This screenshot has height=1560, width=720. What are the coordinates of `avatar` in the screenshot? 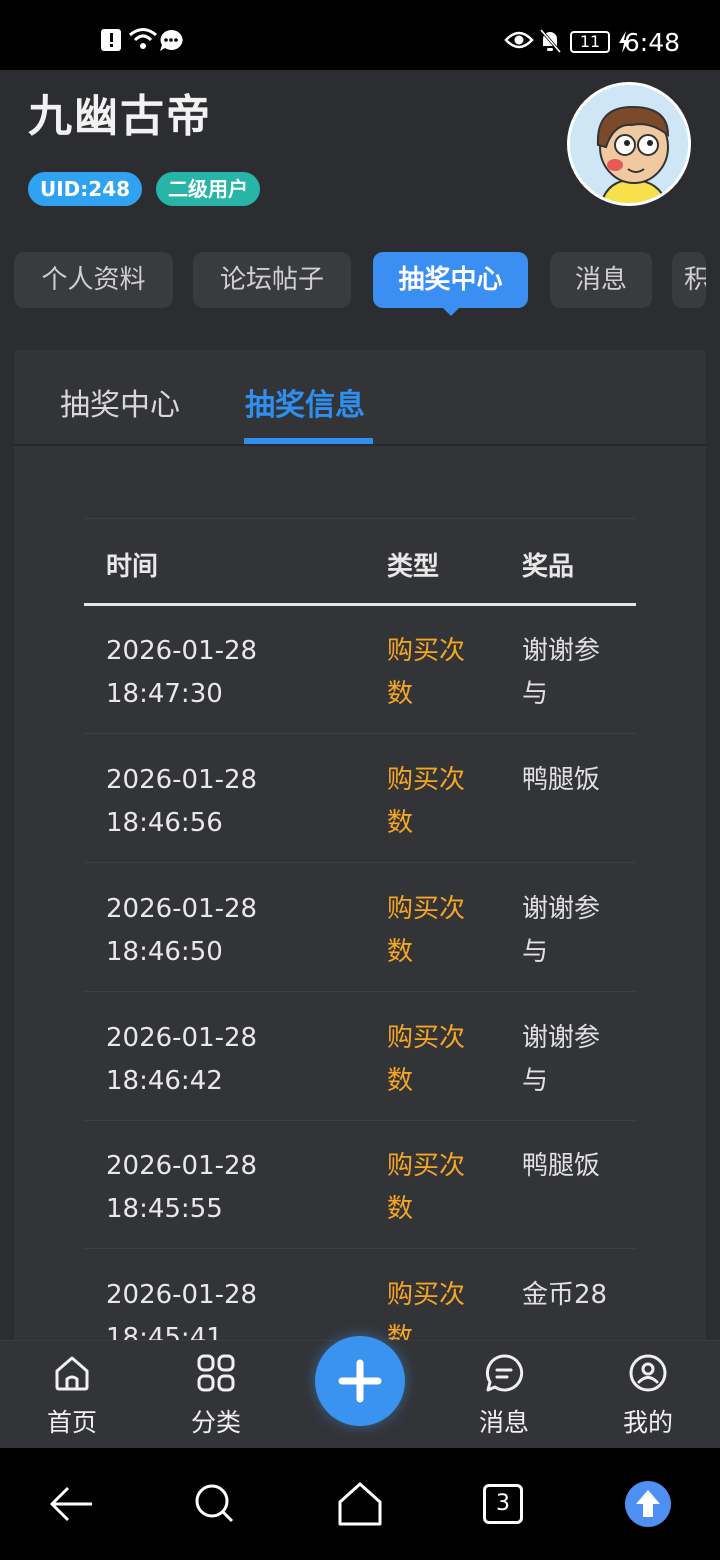 It's located at (629, 144).